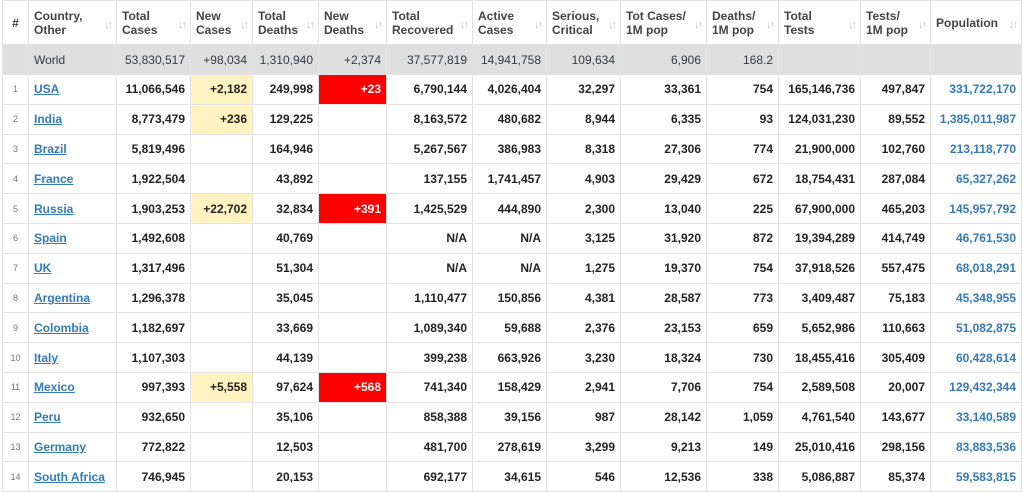 This screenshot has height=492, width=1023. I want to click on population-link: 46,761,530, so click(986, 238).